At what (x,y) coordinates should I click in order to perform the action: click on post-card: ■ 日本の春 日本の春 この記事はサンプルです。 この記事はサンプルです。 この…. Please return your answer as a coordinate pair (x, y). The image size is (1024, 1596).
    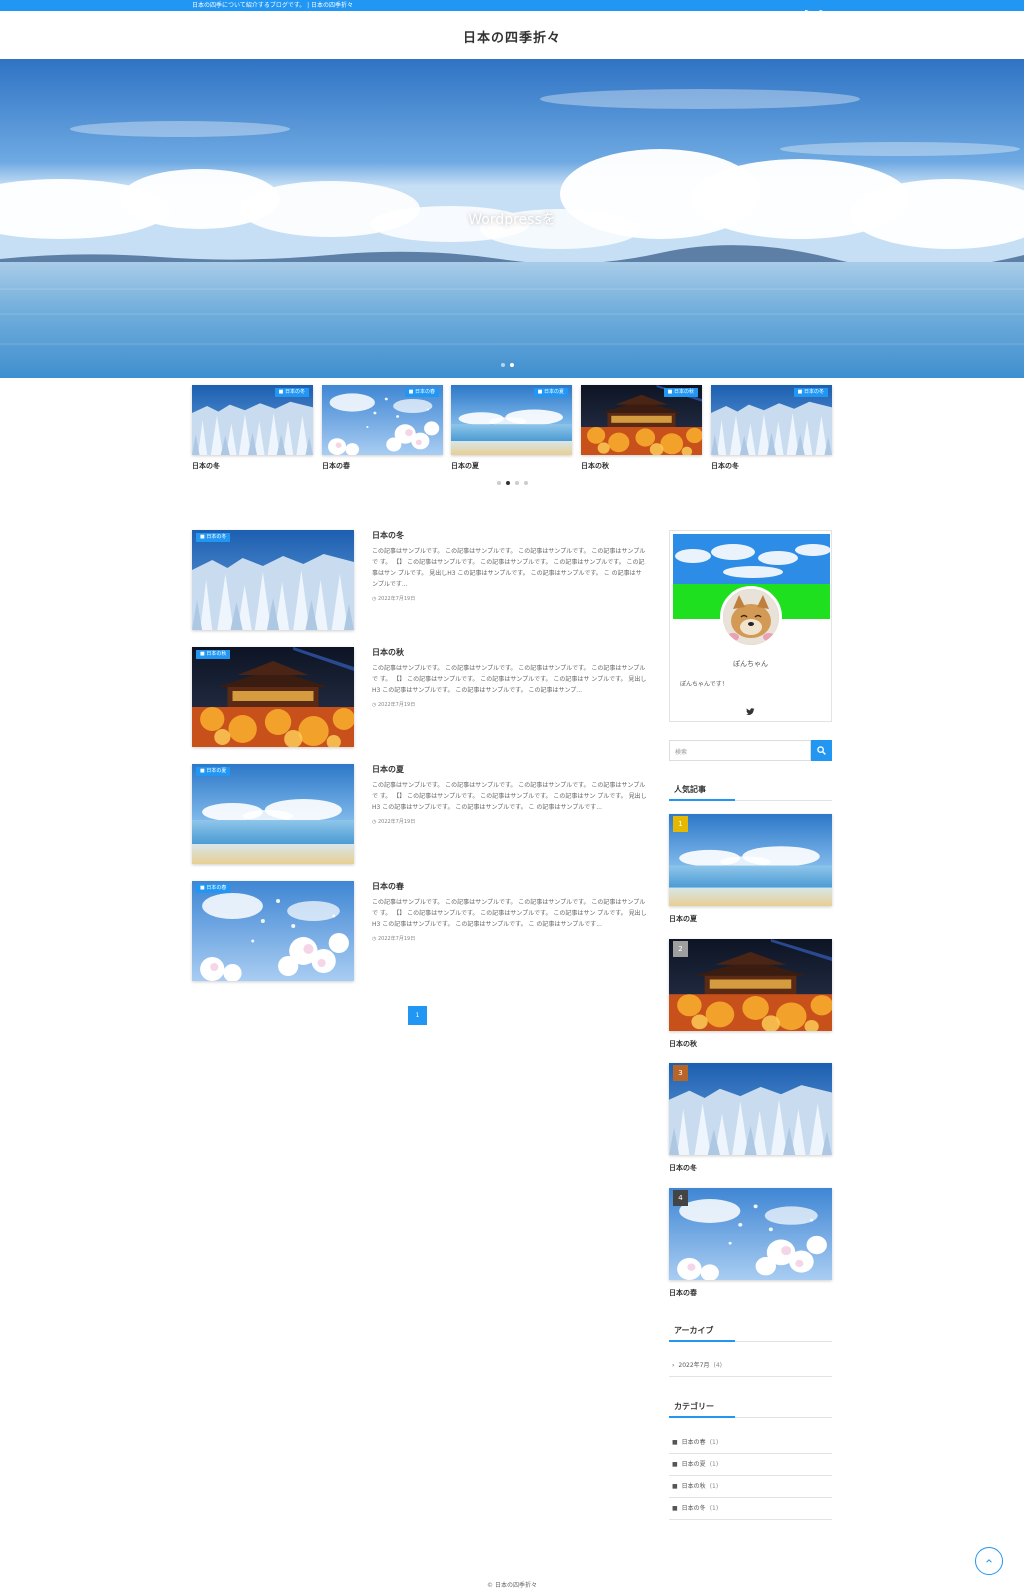
    Looking at the image, I should click on (419, 932).